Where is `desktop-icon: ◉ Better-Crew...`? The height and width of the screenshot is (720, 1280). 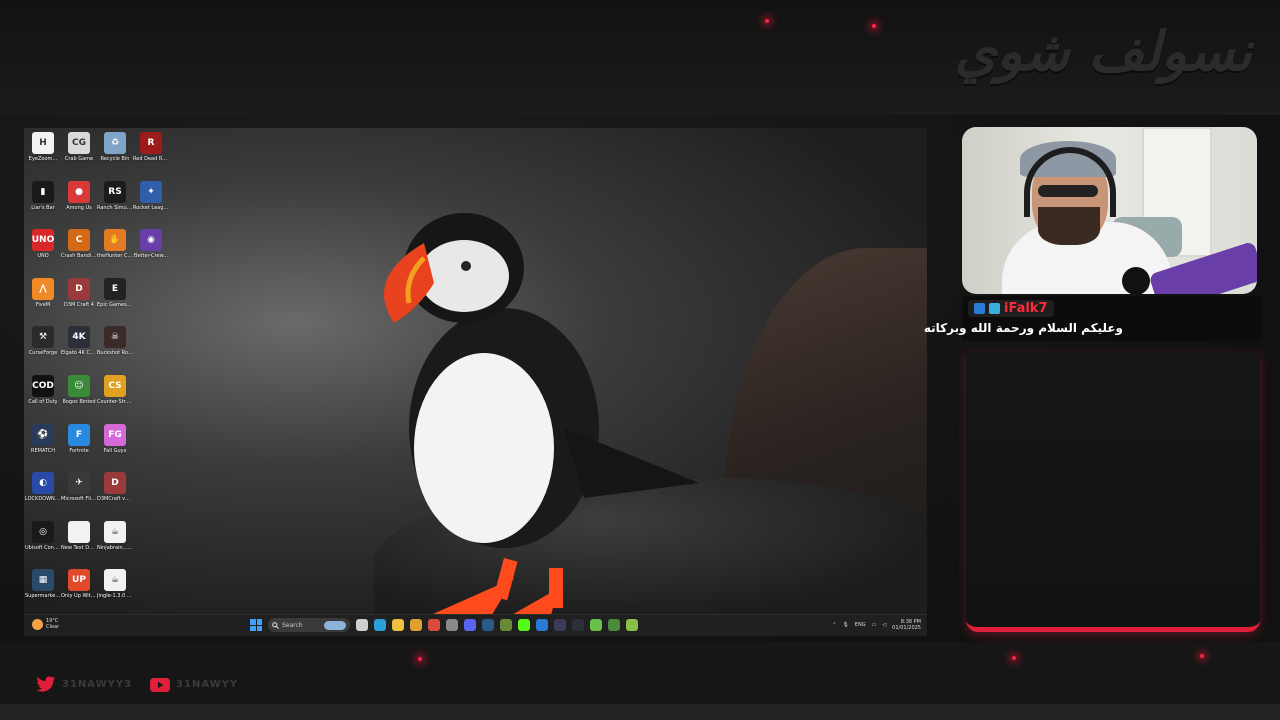 desktop-icon: ◉ Better-Crew... is located at coordinates (151, 251).